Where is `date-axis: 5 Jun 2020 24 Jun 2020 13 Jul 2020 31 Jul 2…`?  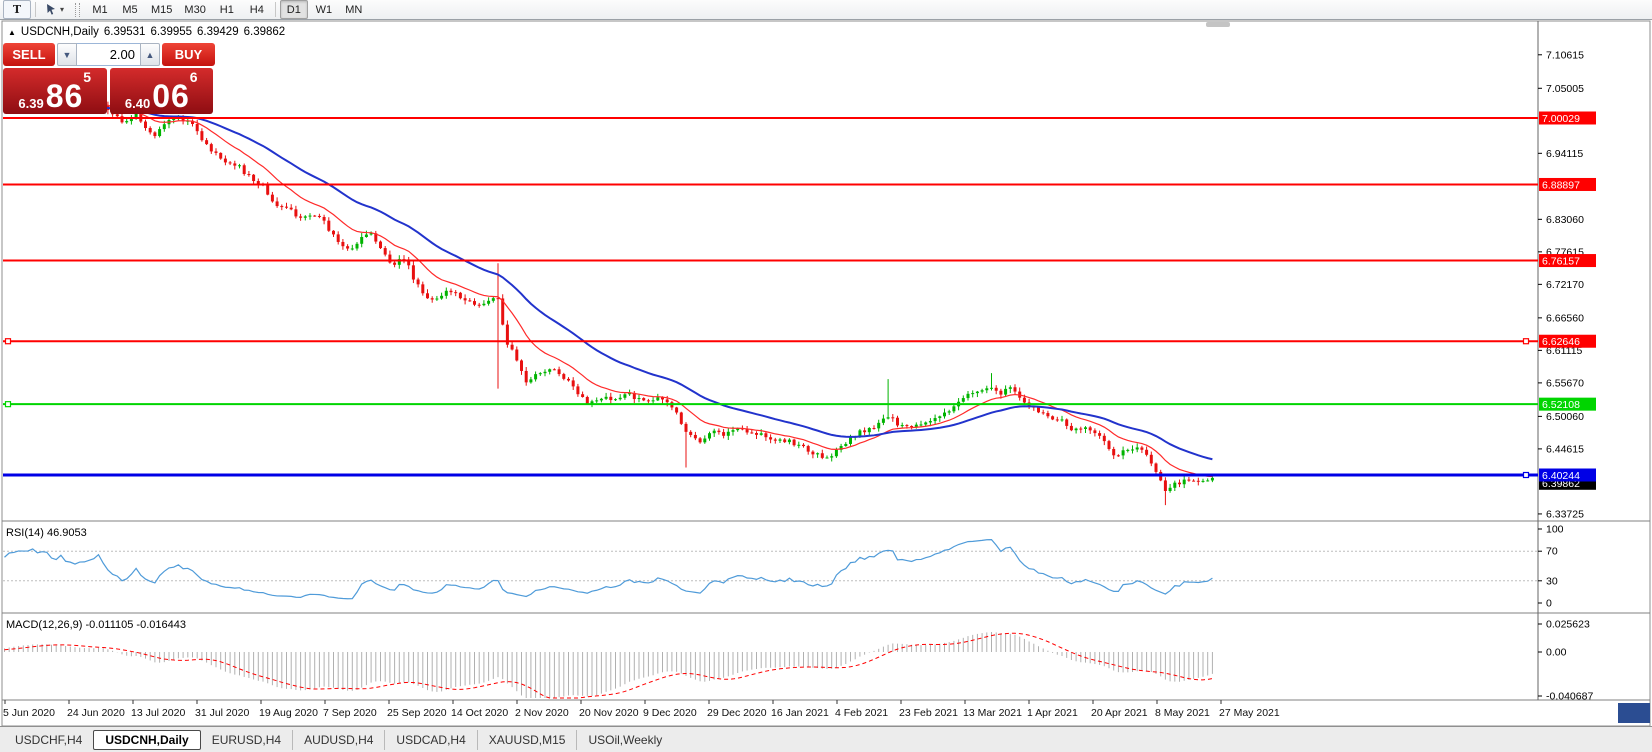
date-axis: 5 Jun 2020 24 Jun 2020 13 Jul 2020 31 Jul 2… is located at coordinates (641, 709).